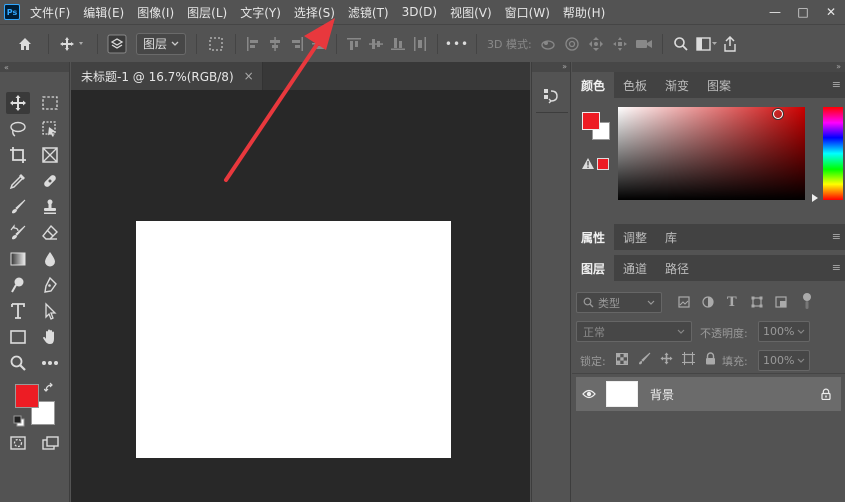 The image size is (845, 502). I want to click on minimize-button: —, so click(775, 12).